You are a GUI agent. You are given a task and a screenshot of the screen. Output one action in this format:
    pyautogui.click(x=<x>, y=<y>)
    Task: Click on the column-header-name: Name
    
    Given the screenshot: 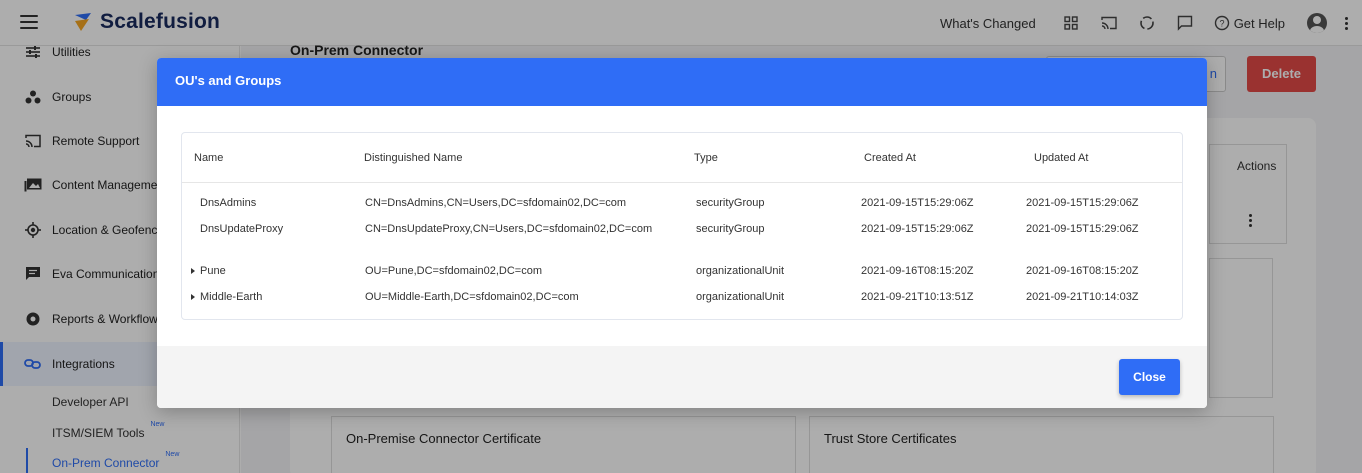 What is the action you would take?
    pyautogui.click(x=209, y=158)
    